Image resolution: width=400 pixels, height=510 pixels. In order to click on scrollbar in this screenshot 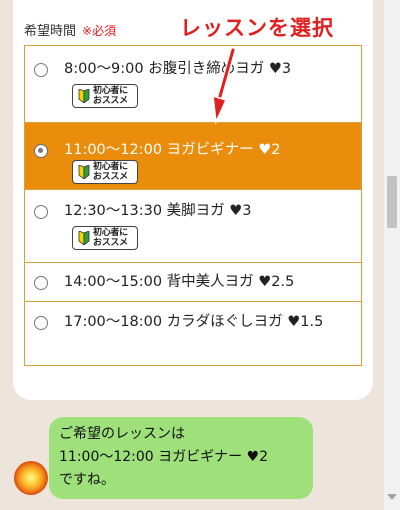, I will do `click(392, 255)`.